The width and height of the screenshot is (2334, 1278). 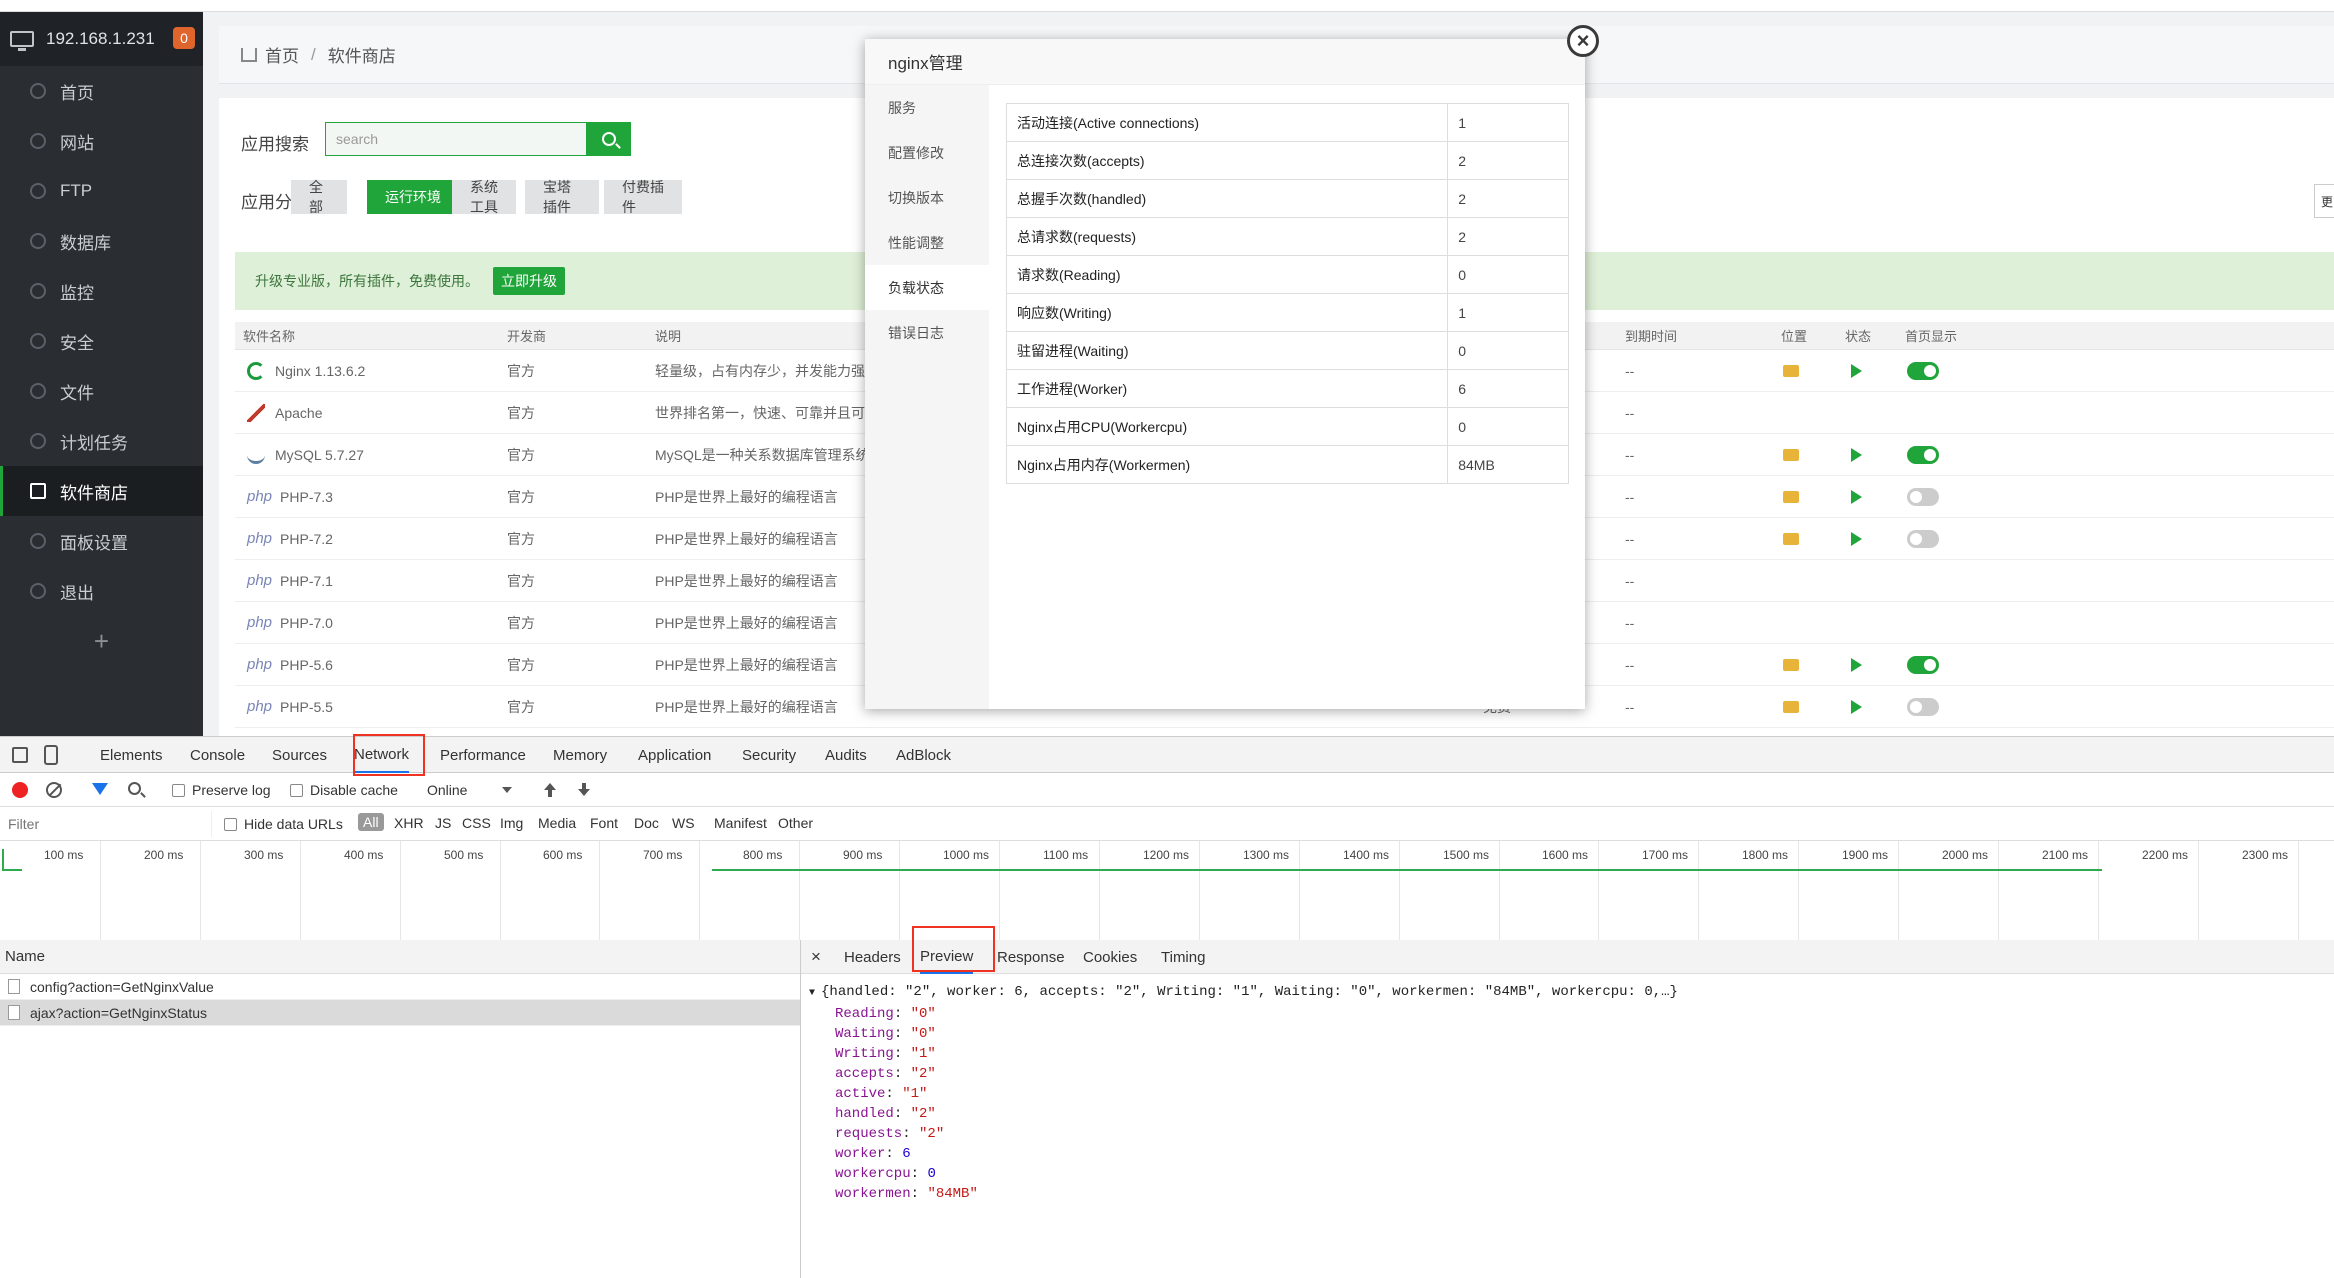 I want to click on sidebar-item: 面板设置, so click(x=101, y=541).